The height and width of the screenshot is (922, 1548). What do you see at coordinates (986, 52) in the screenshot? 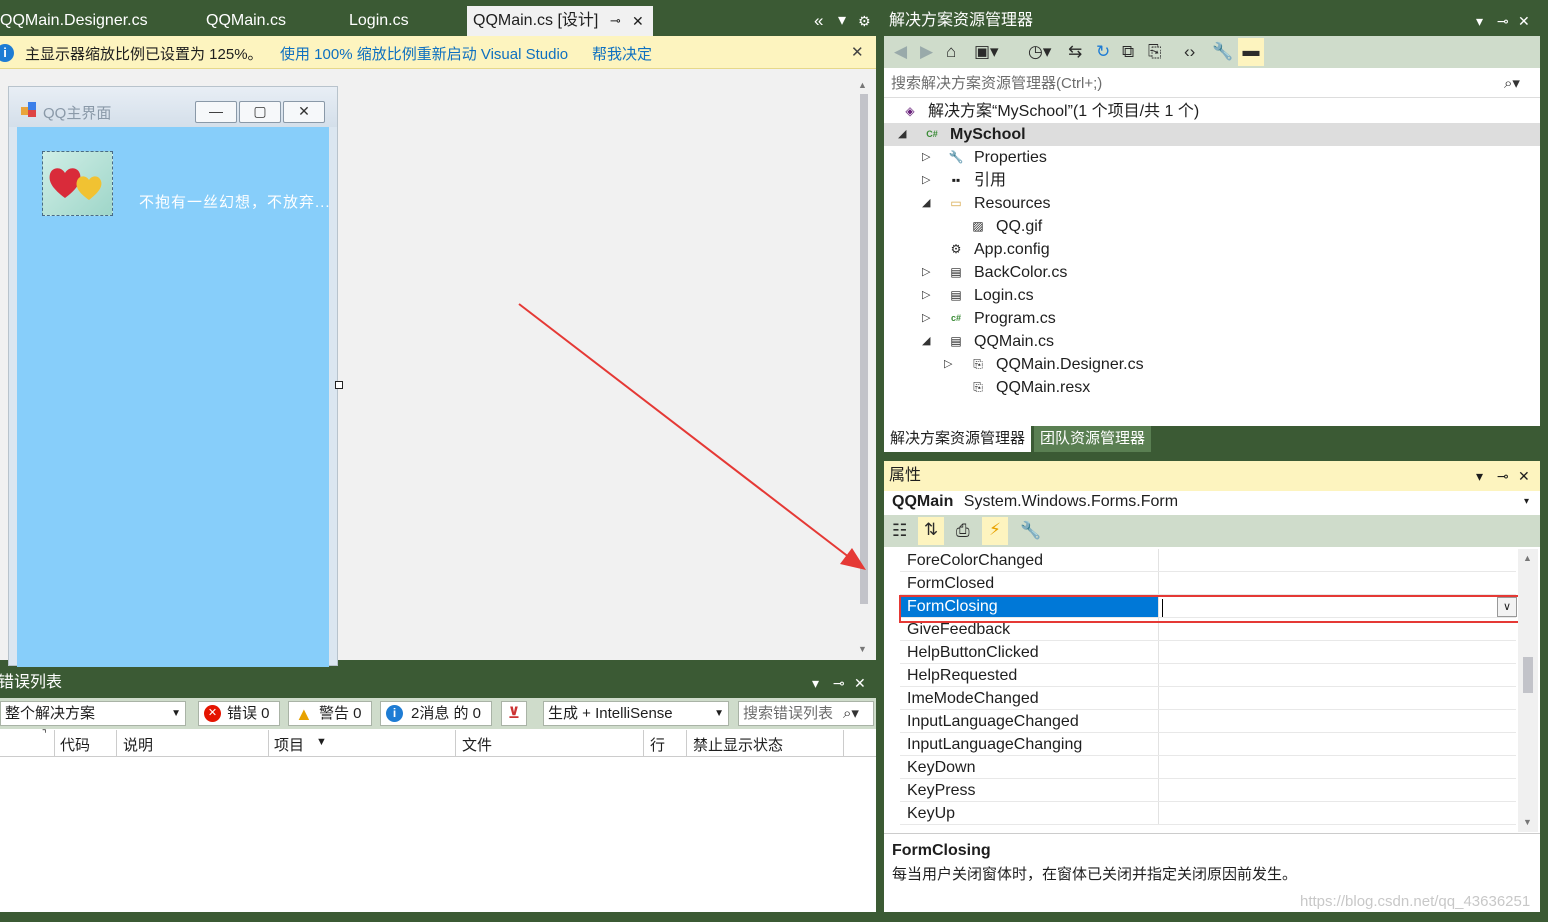
I see `switch-views-icon: ▣▾` at bounding box center [986, 52].